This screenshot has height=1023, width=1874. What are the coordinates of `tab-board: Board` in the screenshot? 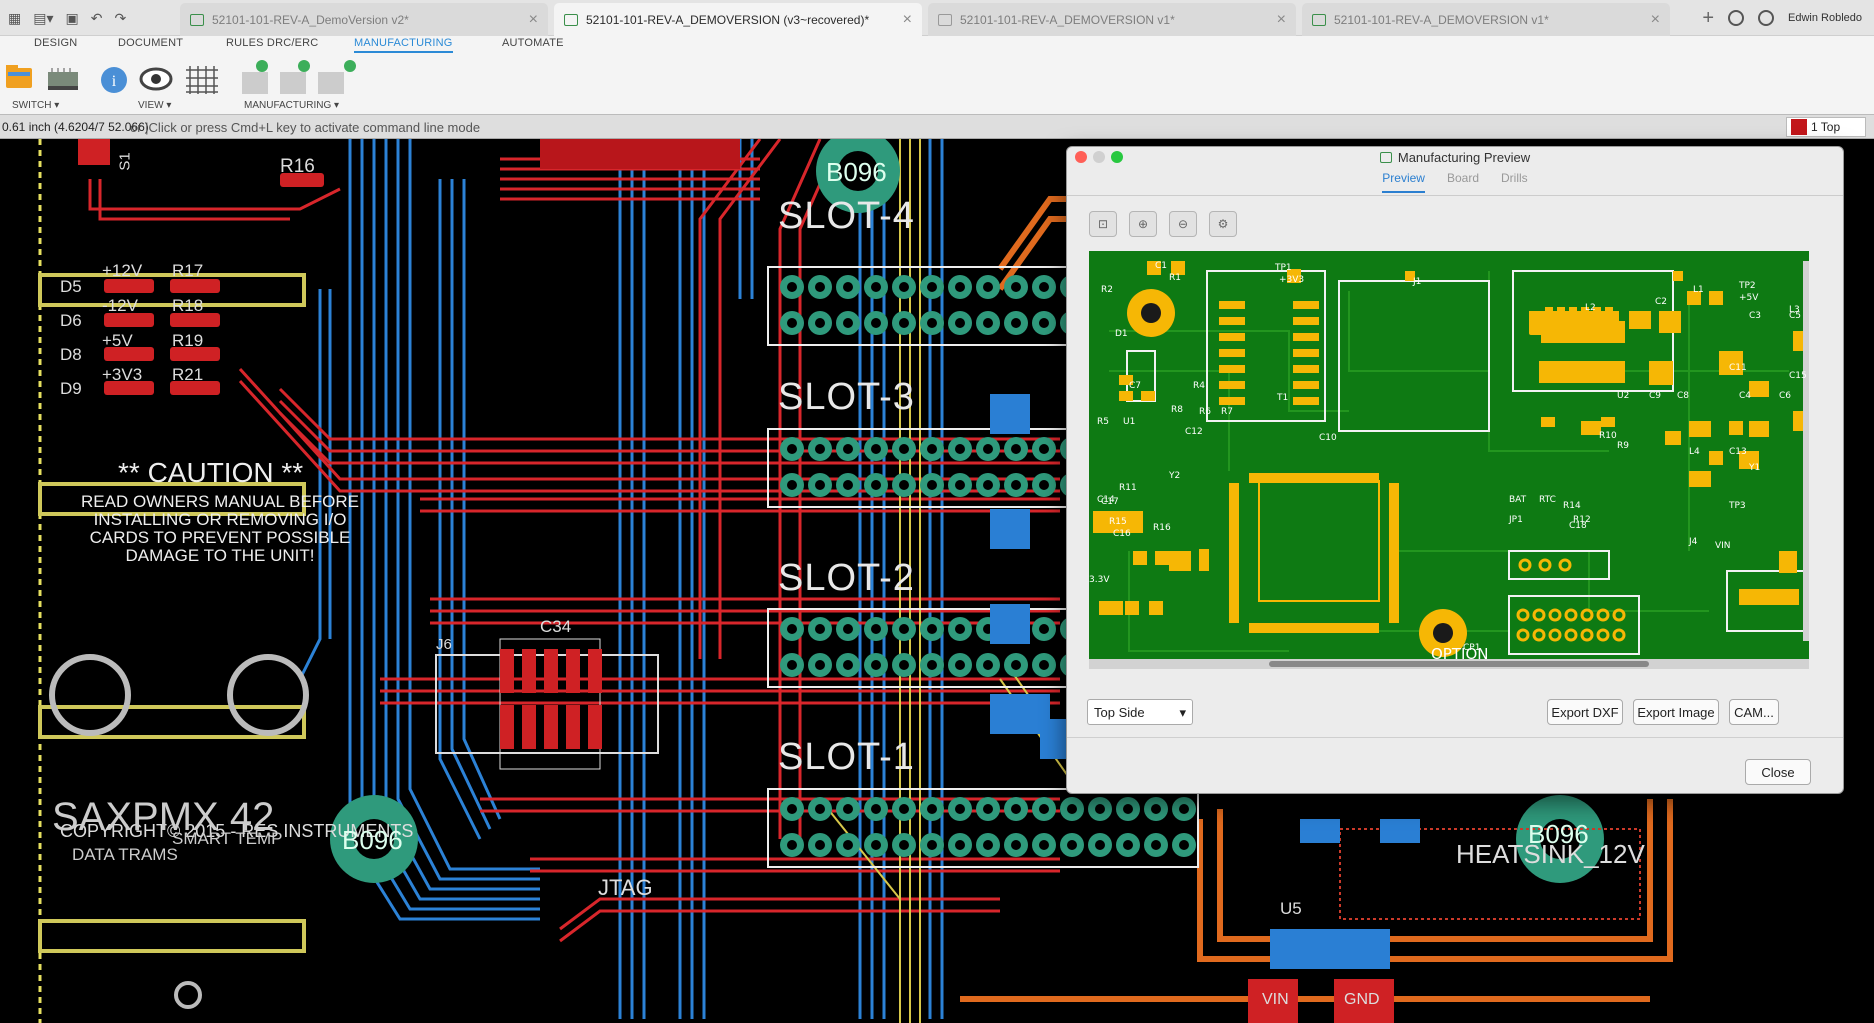 It's located at (1463, 182).